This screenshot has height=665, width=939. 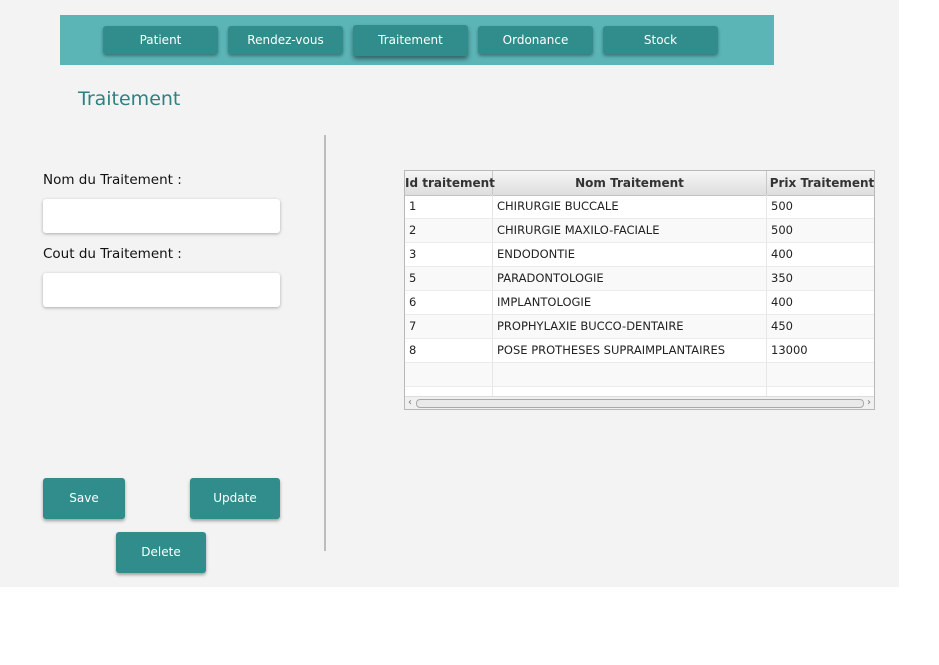 What do you see at coordinates (449, 326) in the screenshot?
I see `cell-id: 7` at bounding box center [449, 326].